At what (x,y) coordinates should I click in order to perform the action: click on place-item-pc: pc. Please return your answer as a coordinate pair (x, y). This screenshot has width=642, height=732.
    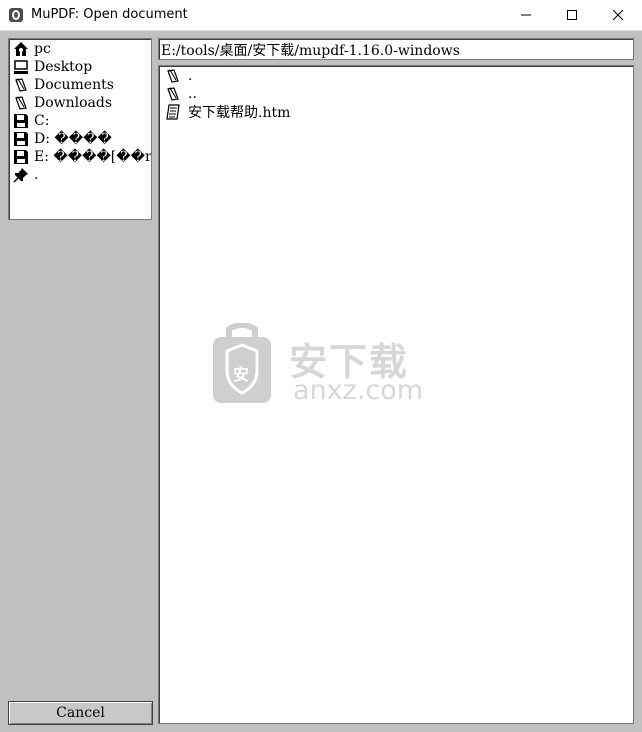
    Looking at the image, I should click on (32, 49).